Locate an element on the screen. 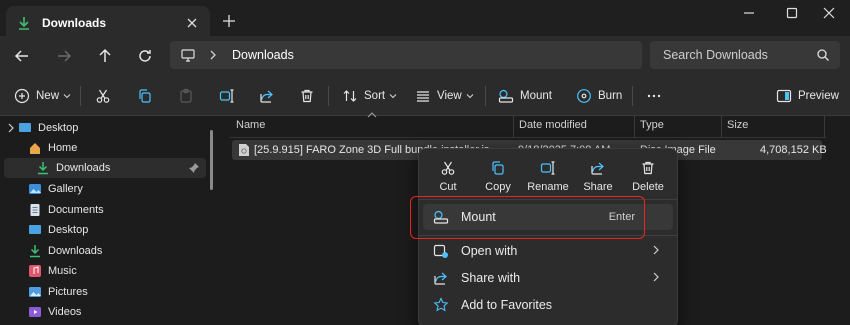 The height and width of the screenshot is (325, 850). nav-item-gallery: Gallery is located at coordinates (105, 189).